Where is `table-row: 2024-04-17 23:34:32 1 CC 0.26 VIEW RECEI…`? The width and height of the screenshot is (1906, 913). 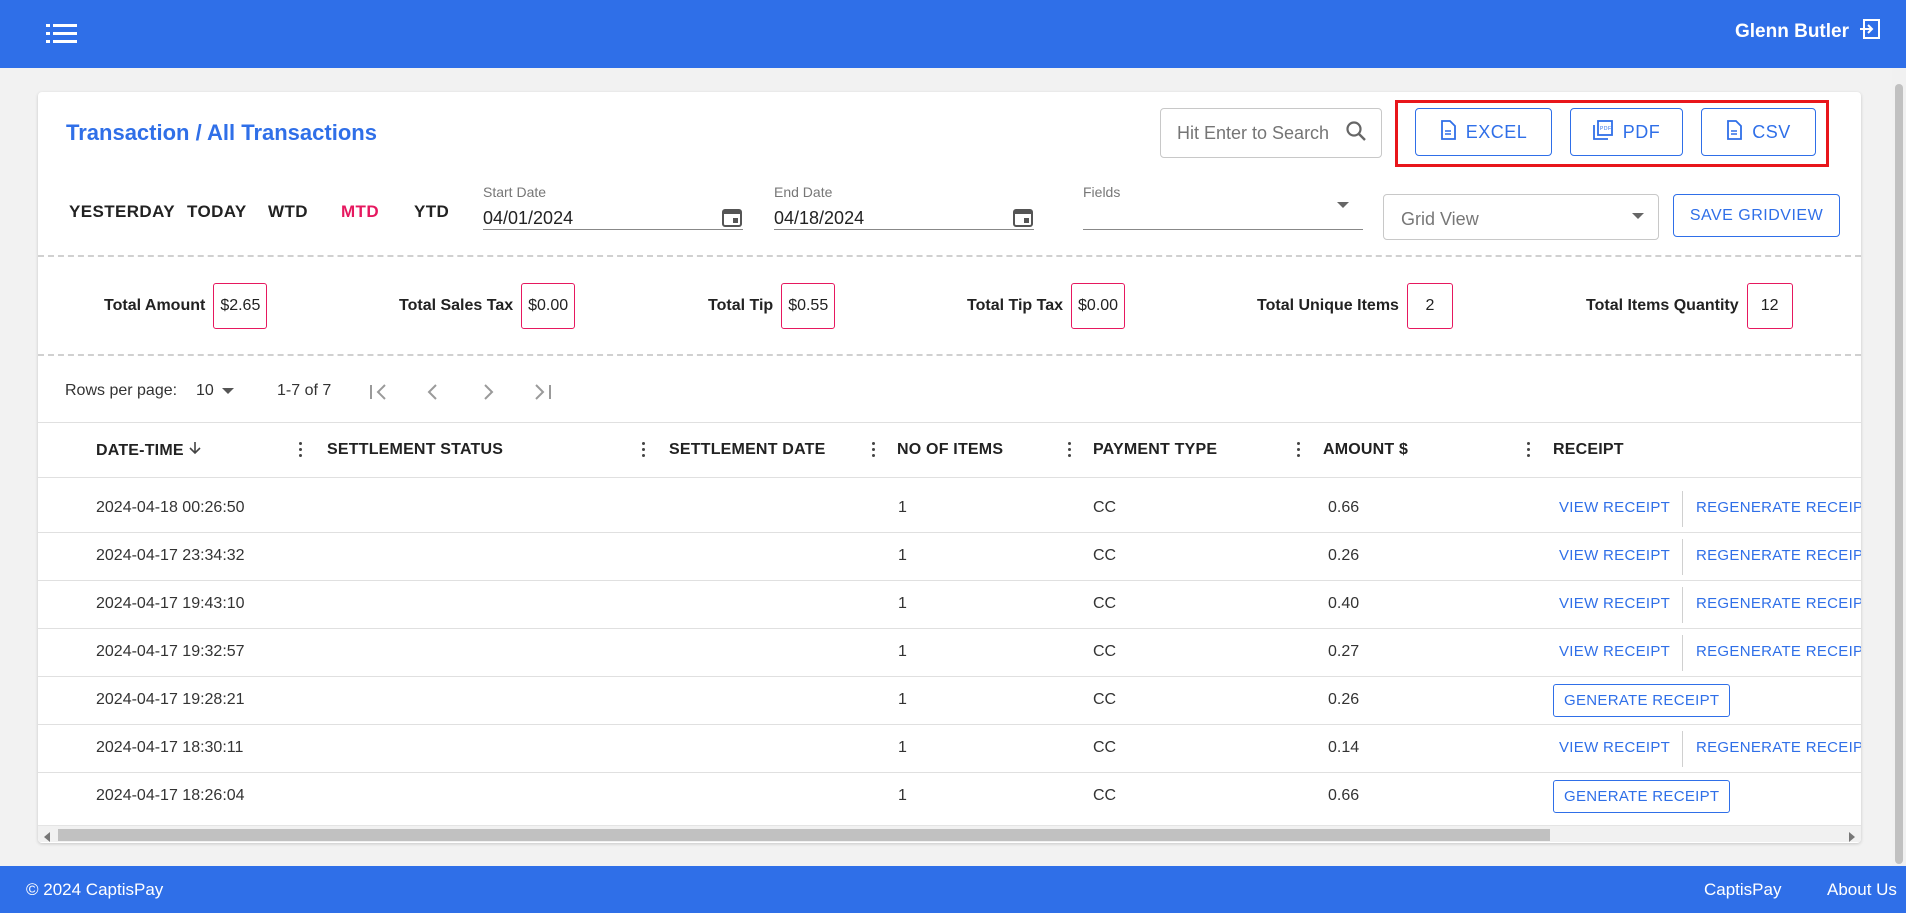 table-row: 2024-04-17 23:34:32 1 CC 0.26 VIEW RECEI… is located at coordinates (949, 557).